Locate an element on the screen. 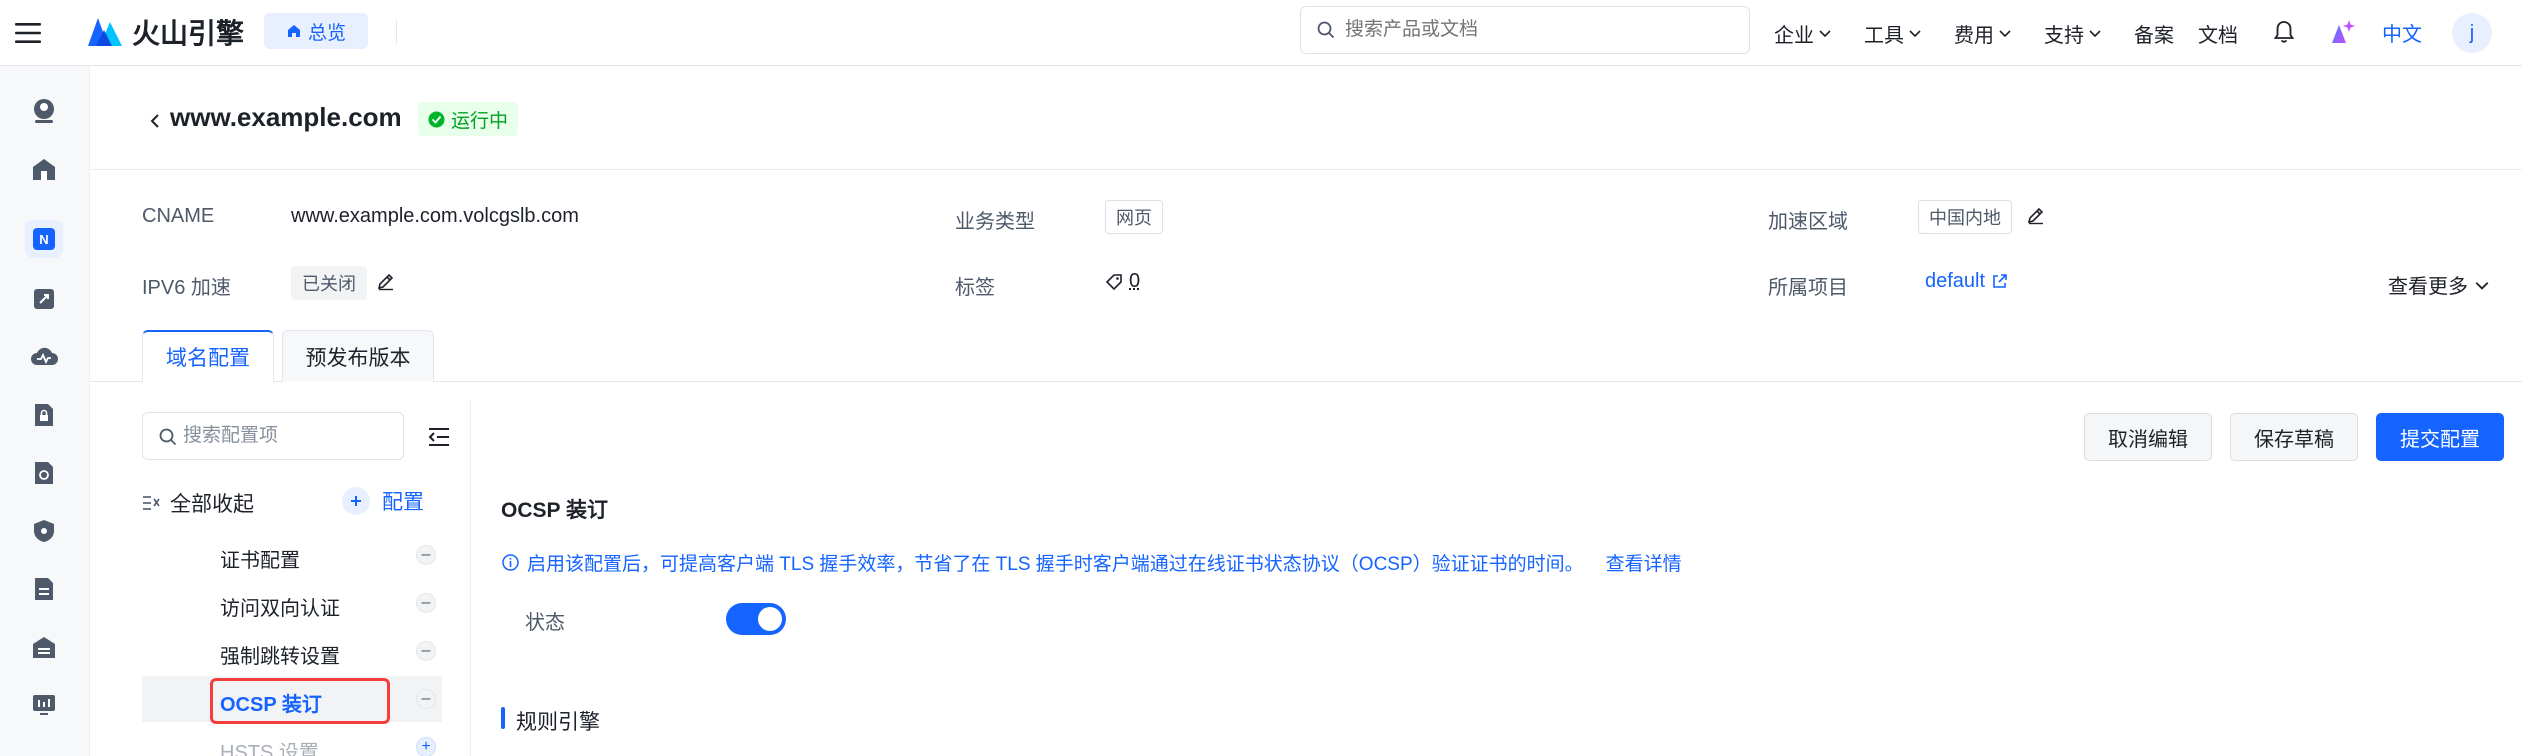 The image size is (2522, 756). avatar-letter: j is located at coordinates (2472, 32).